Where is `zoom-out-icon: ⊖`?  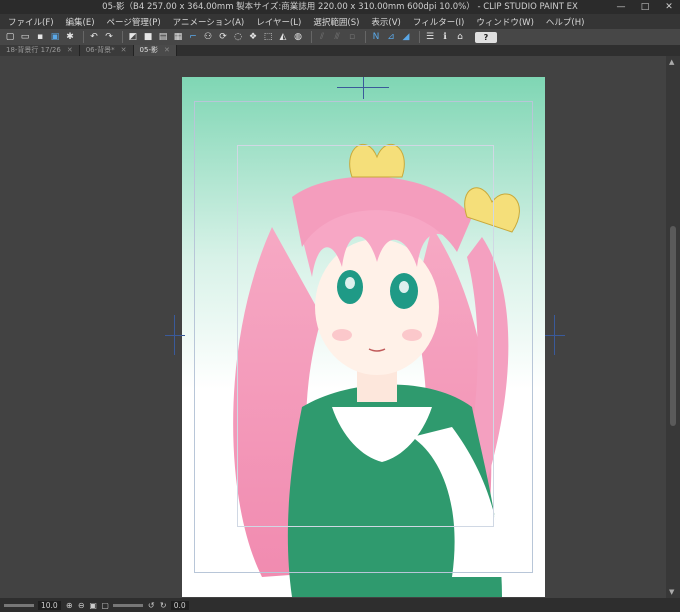
zoom-out-icon: ⊖ is located at coordinates (81, 605).